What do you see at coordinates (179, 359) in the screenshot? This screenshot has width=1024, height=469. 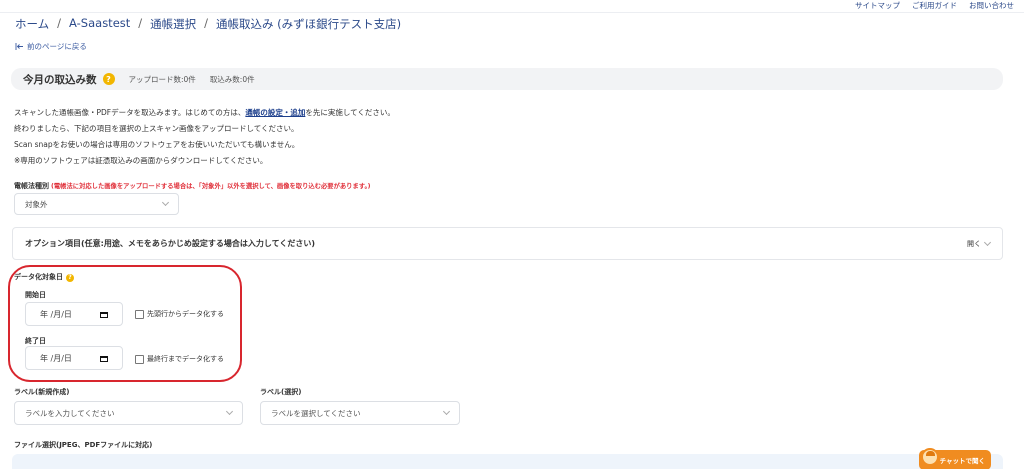 I see `last-row-checkbox: 最終行までデータ化する` at bounding box center [179, 359].